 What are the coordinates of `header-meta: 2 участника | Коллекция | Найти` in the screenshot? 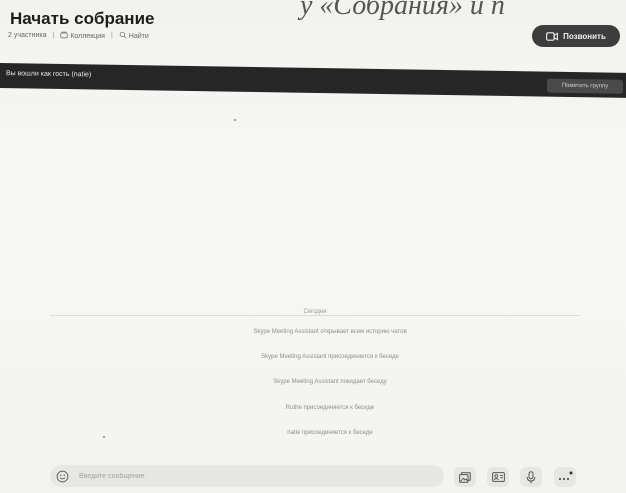 It's located at (78, 35).